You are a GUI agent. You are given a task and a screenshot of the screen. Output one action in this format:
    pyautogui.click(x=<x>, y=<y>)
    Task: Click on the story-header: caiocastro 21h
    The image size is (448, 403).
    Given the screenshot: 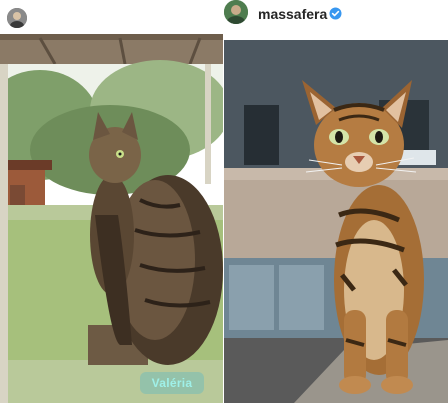 What is the action you would take?
    pyautogui.click(x=111, y=17)
    